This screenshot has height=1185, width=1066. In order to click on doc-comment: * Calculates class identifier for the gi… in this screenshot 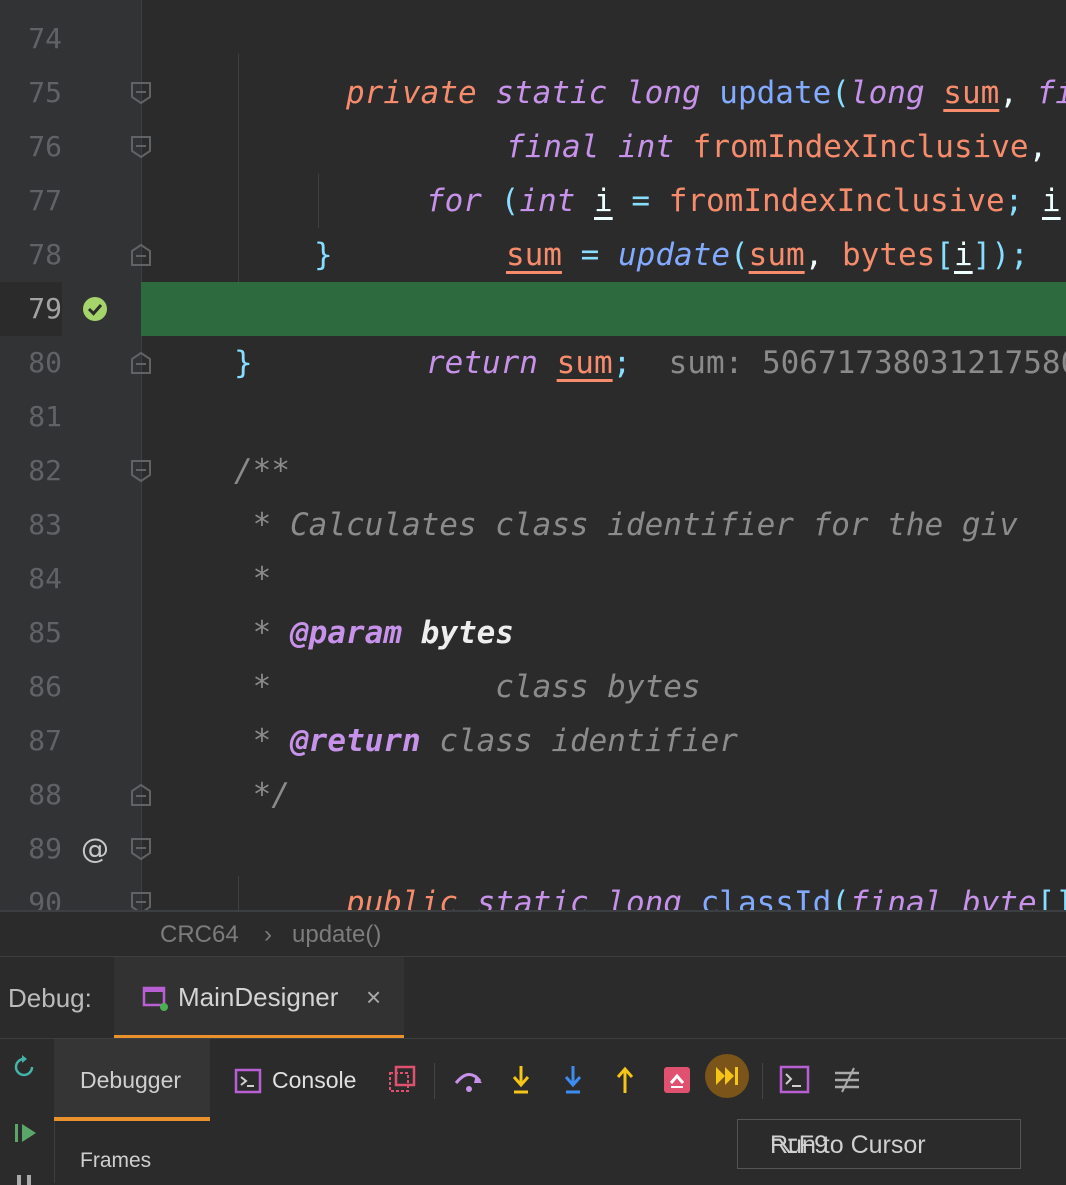, I will do `click(626, 525)`.